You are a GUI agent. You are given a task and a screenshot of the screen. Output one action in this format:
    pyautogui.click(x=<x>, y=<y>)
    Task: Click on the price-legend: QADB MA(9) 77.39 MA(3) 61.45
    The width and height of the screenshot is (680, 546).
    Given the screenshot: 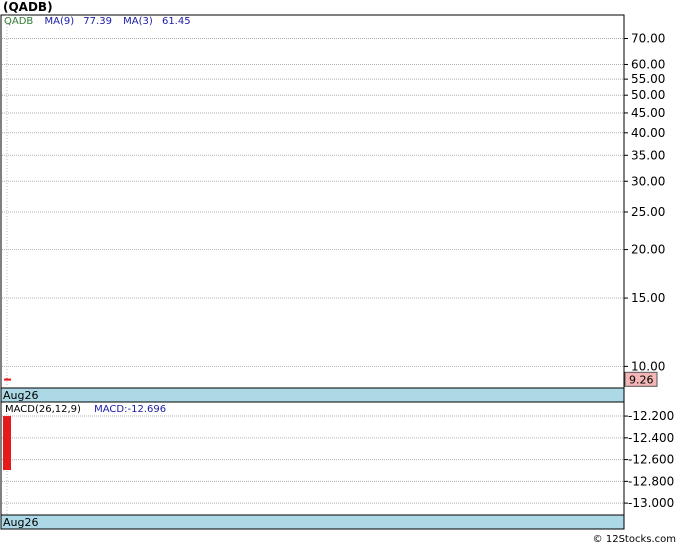 What is the action you would take?
    pyautogui.click(x=97, y=21)
    